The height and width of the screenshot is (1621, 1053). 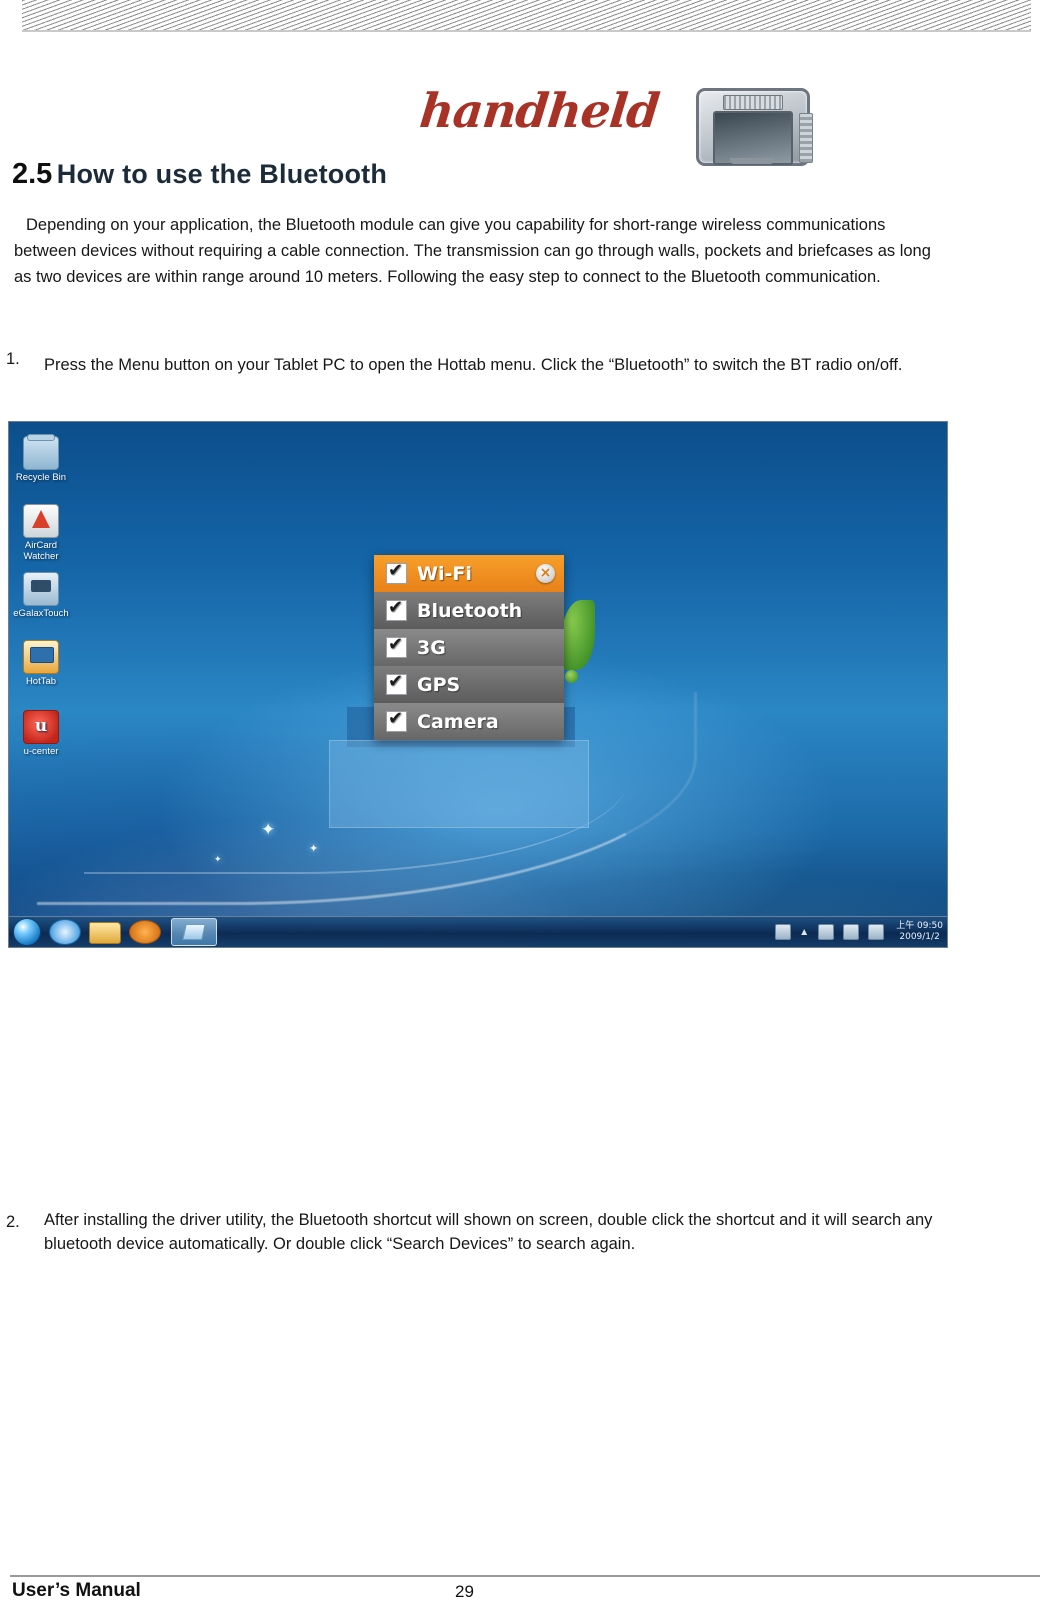 What do you see at coordinates (826, 932) in the screenshot?
I see `battery-icon` at bounding box center [826, 932].